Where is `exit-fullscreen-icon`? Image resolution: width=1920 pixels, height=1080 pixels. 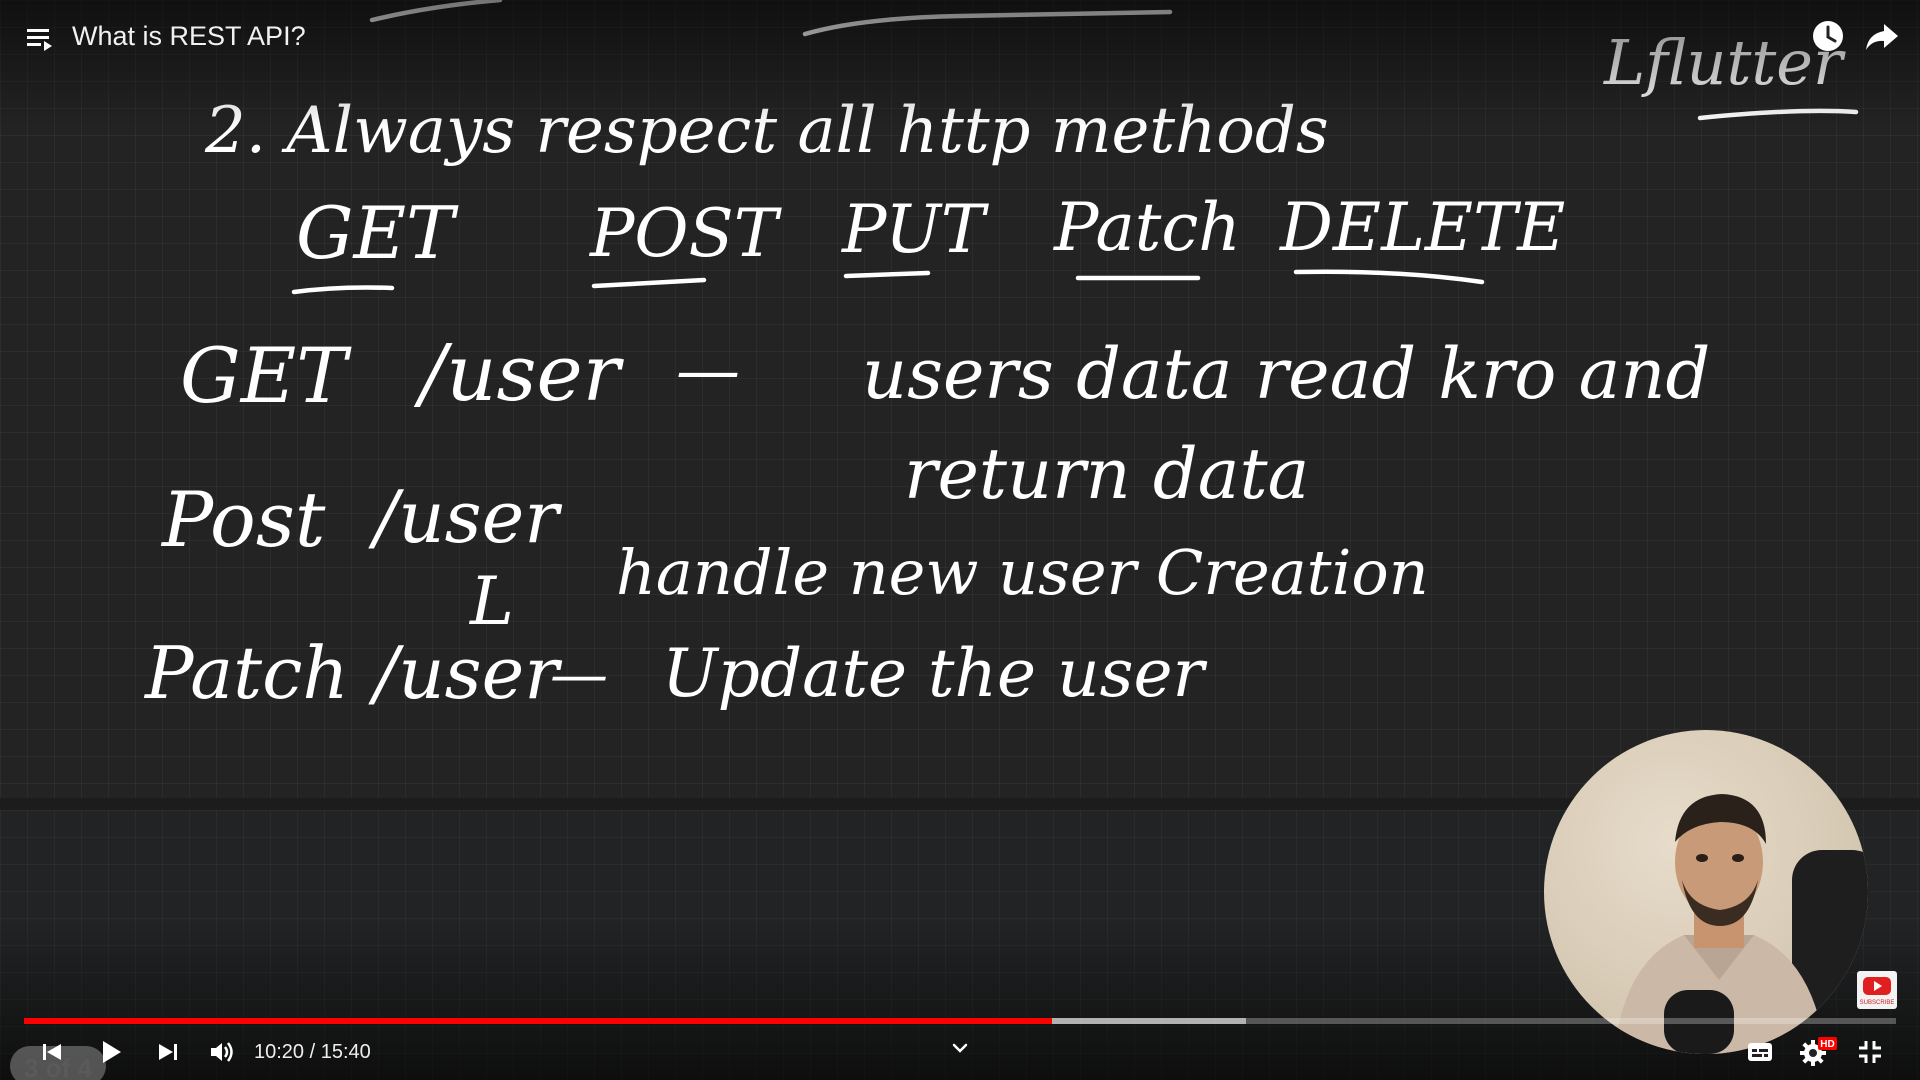 exit-fullscreen-icon is located at coordinates (1870, 1052).